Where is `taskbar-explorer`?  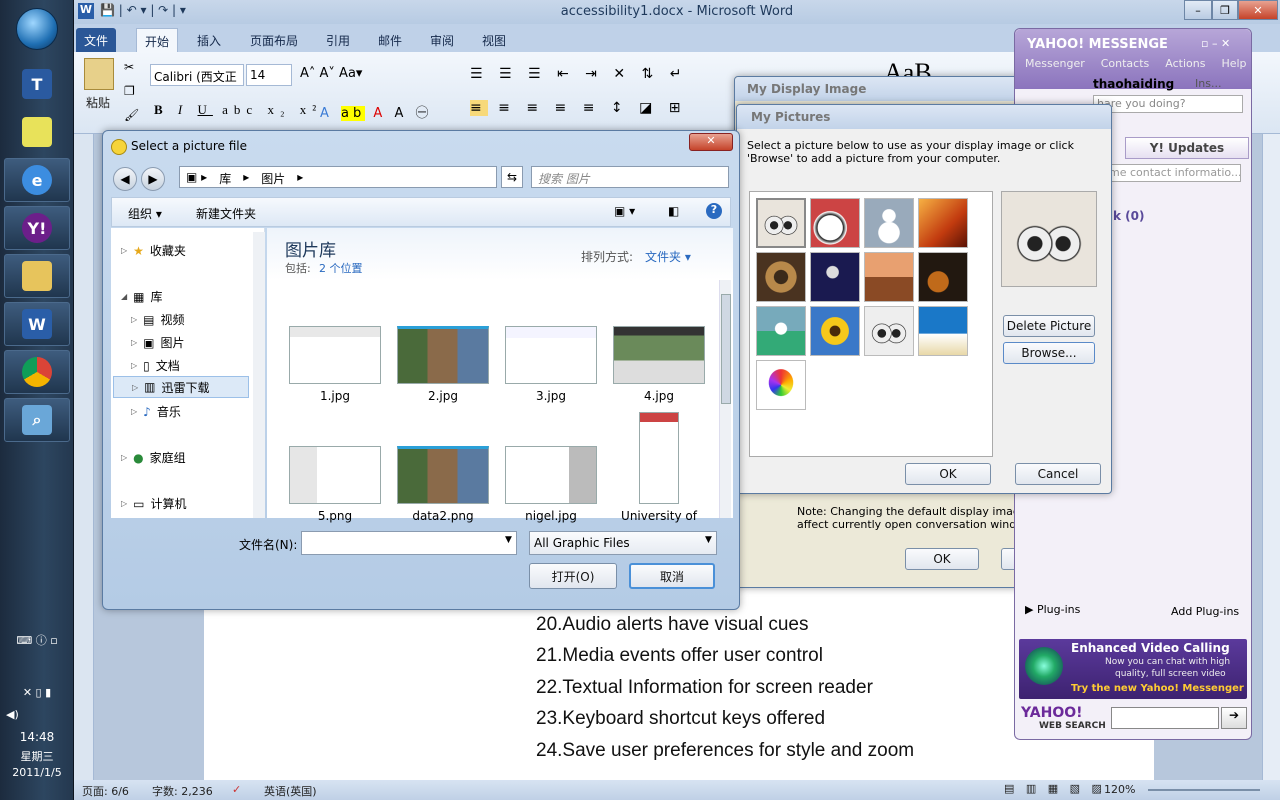 taskbar-explorer is located at coordinates (37, 276).